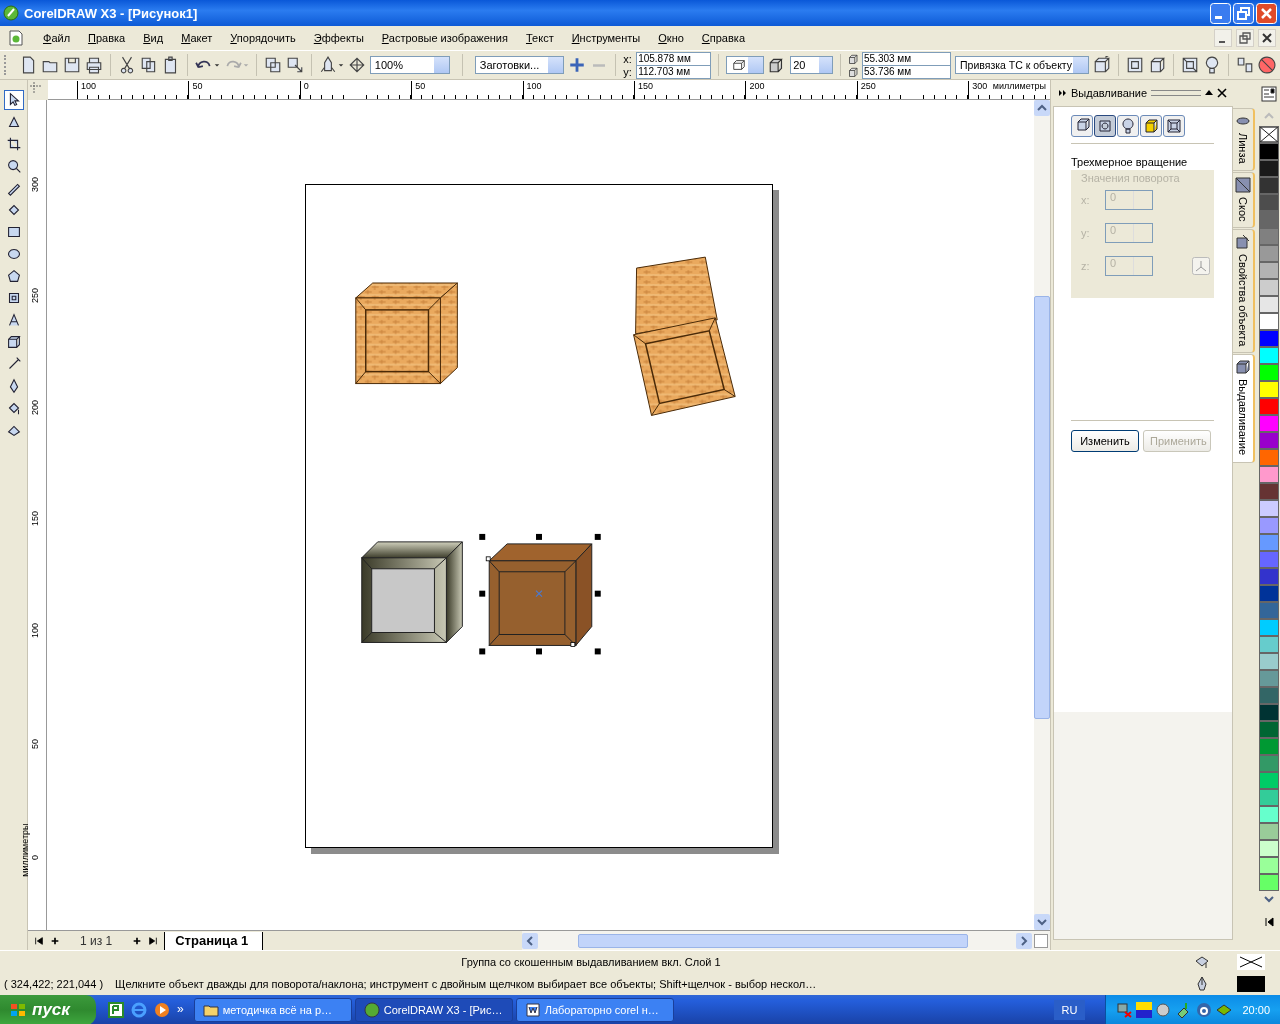  Describe the element at coordinates (162, 1010) in the screenshot. I see `media-player-icon` at that location.